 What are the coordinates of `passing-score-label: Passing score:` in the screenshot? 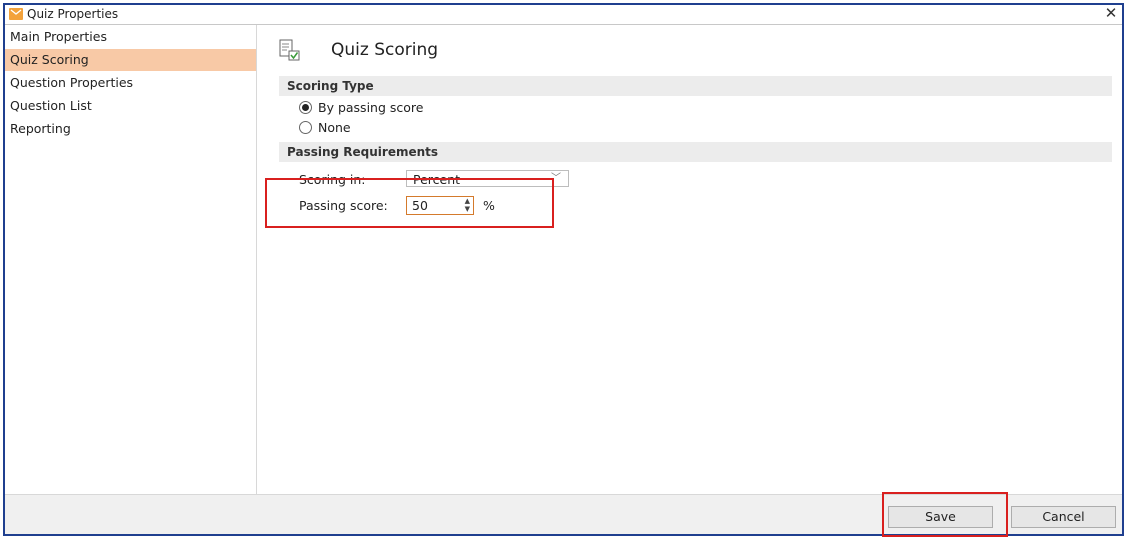 It's located at (343, 205).